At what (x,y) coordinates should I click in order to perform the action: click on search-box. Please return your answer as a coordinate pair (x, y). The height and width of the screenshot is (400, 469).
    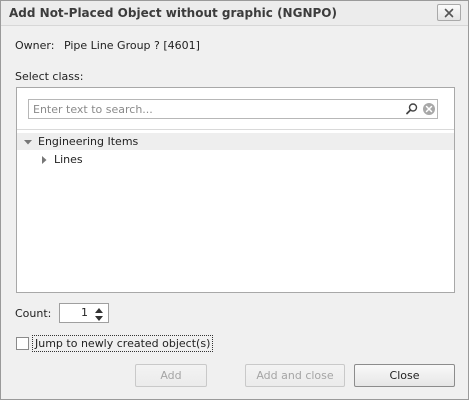
    Looking at the image, I should click on (233, 109).